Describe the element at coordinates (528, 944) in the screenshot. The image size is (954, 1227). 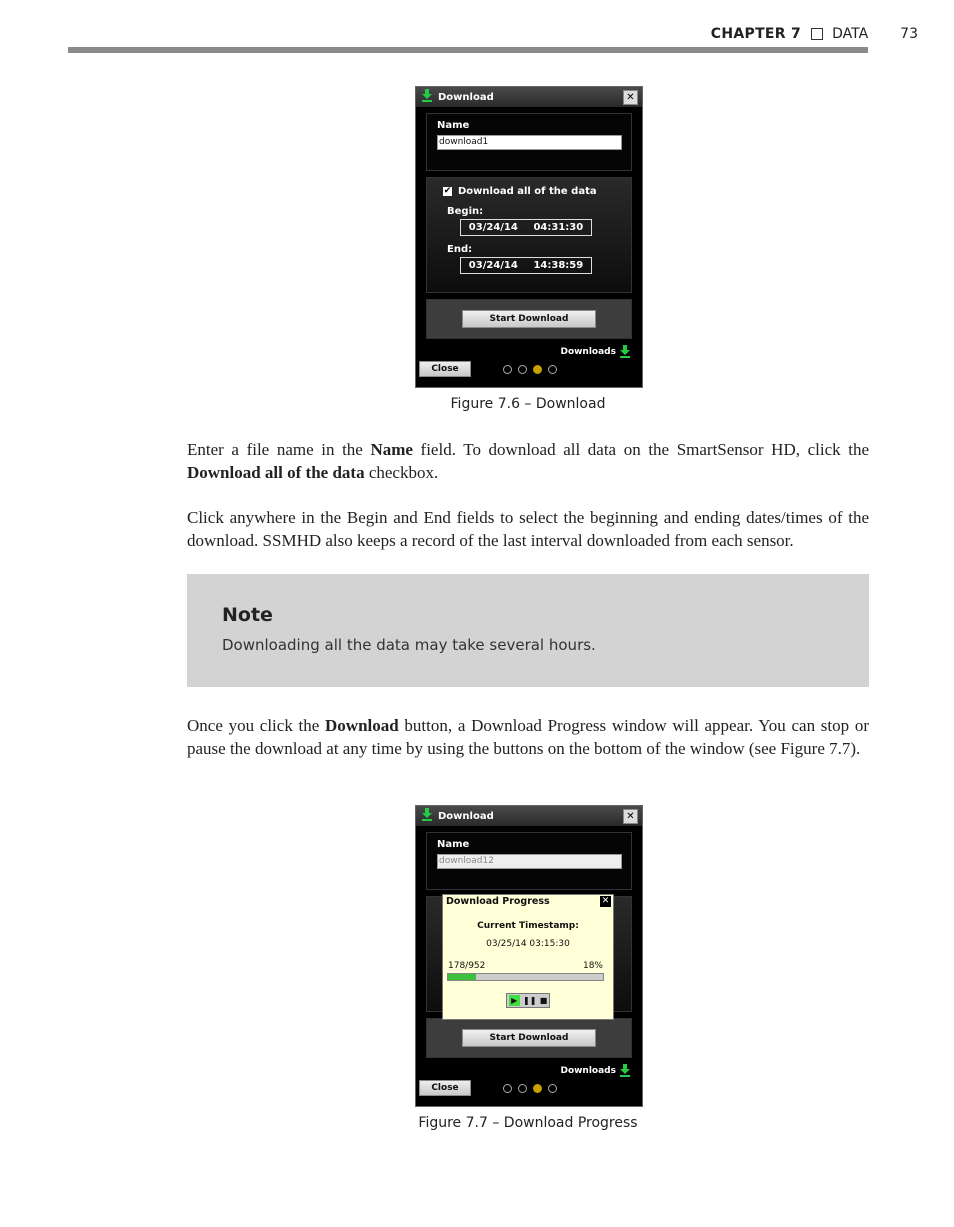
I see `current-timestamp-value: 03/25/14 03:15:30` at that location.